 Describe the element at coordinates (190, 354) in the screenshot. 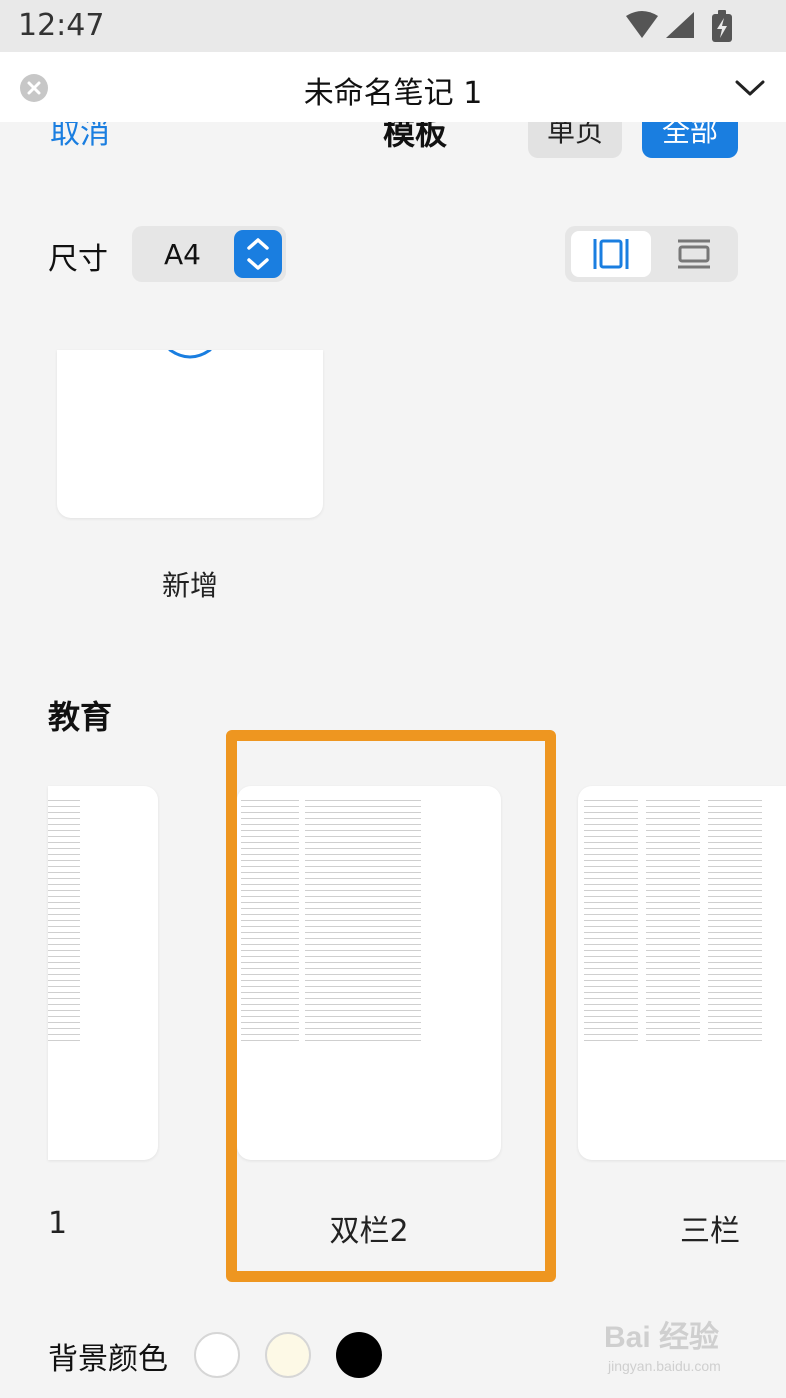

I see `add-icon` at that location.